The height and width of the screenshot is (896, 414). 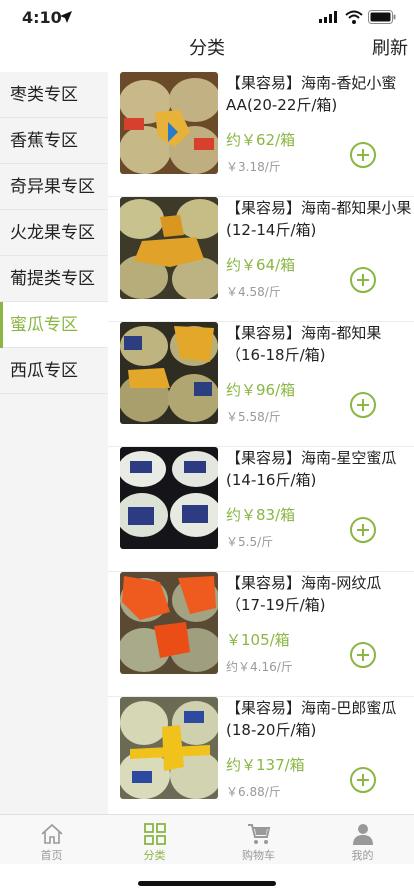 What do you see at coordinates (362, 855) in the screenshot?
I see `tab-label: 我的` at bounding box center [362, 855].